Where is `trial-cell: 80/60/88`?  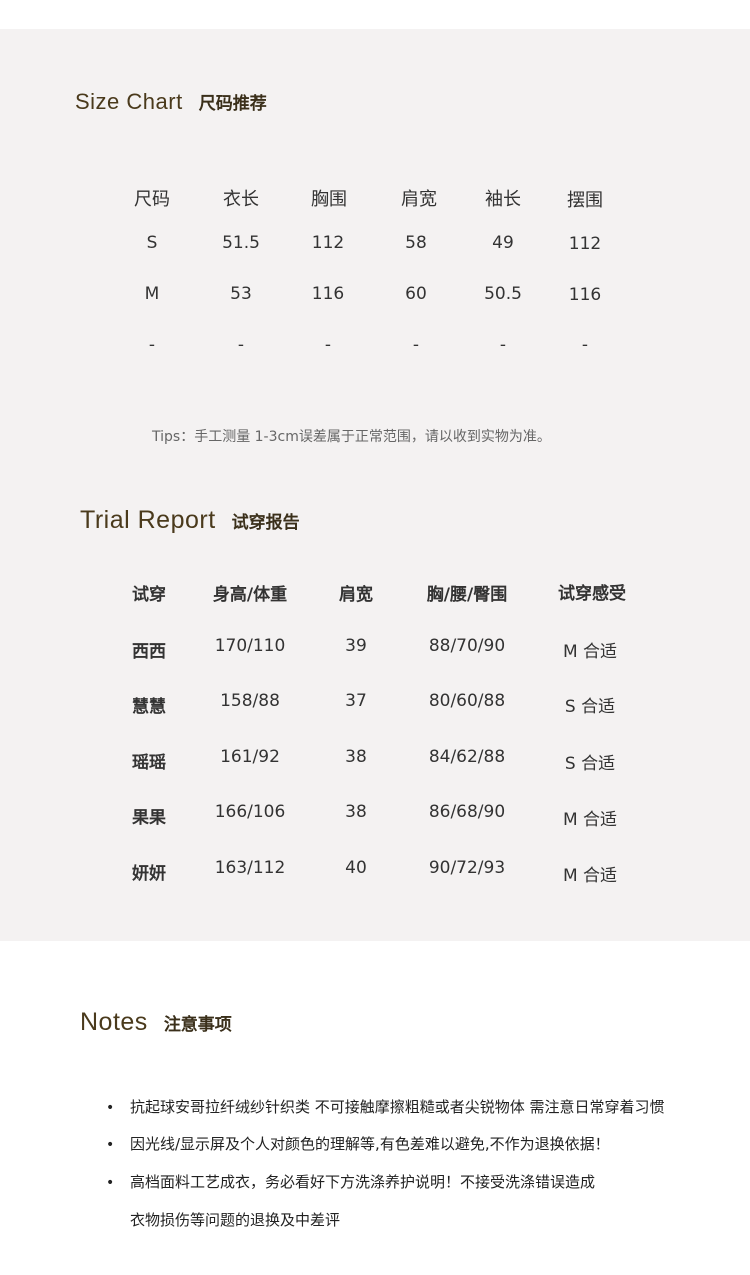 trial-cell: 80/60/88 is located at coordinates (467, 701).